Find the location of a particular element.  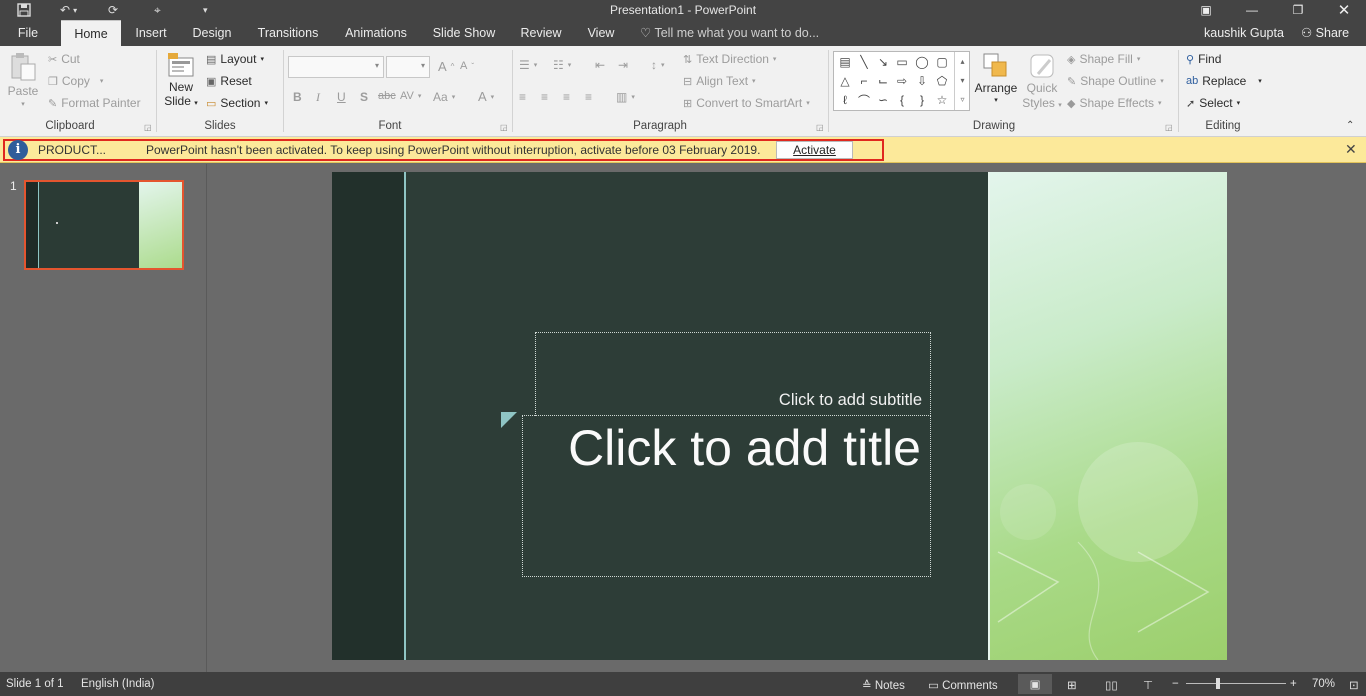

curve-shape-icon: ∽ is located at coordinates (883, 100).